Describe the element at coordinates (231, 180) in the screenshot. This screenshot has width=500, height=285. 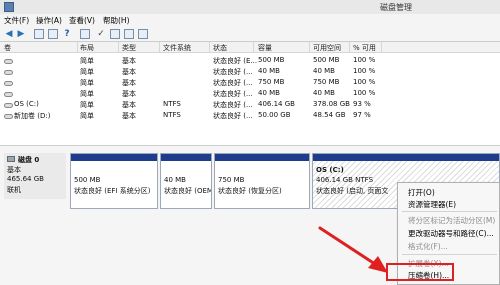
I see `partition-size: 750 MB` at that location.